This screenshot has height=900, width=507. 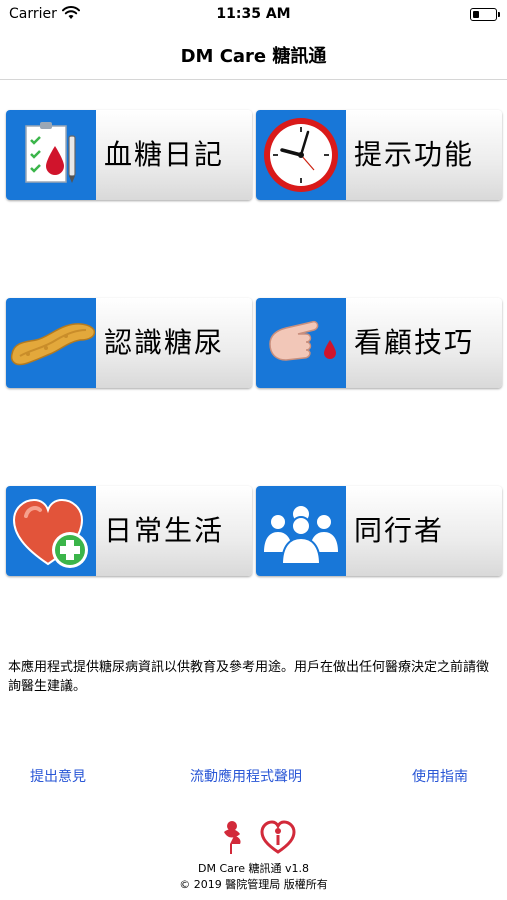 I want to click on clock-icon, so click(x=301, y=155).